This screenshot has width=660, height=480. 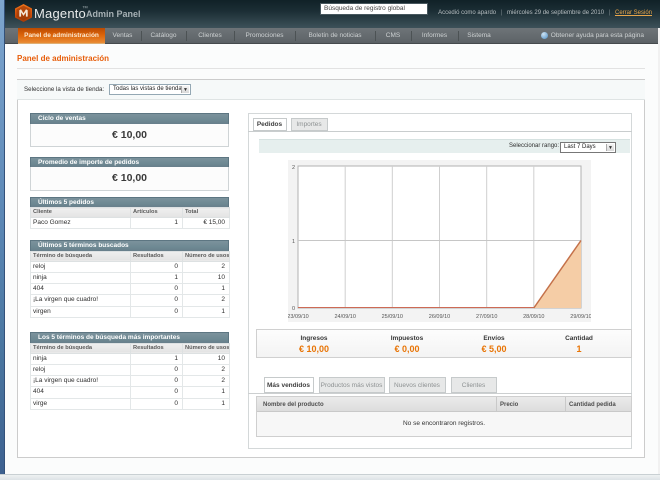 I want to click on svg-text: 24/09/10, so click(x=344, y=317).